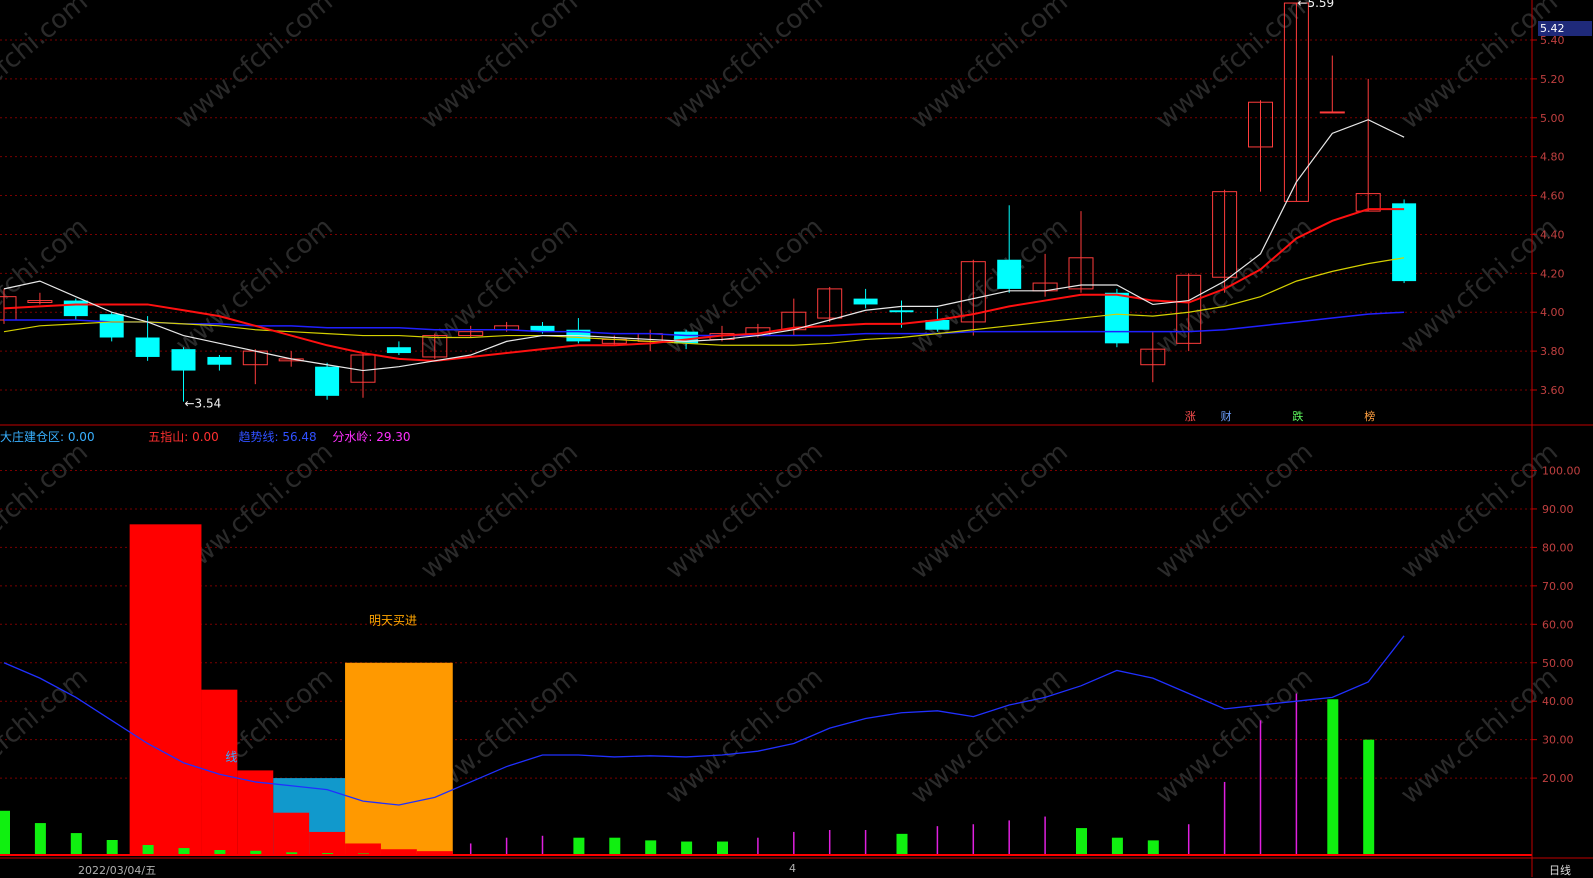 This screenshot has height=878, width=1593. What do you see at coordinates (117, 870) in the screenshot?
I see `cursor-date: 2022/03/04/五` at bounding box center [117, 870].